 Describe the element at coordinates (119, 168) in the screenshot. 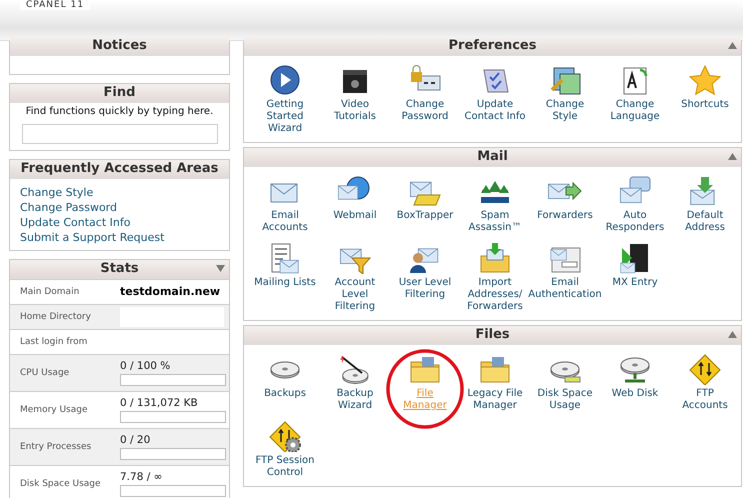

I see `panel-title: Frequently Accessed Areas` at that location.